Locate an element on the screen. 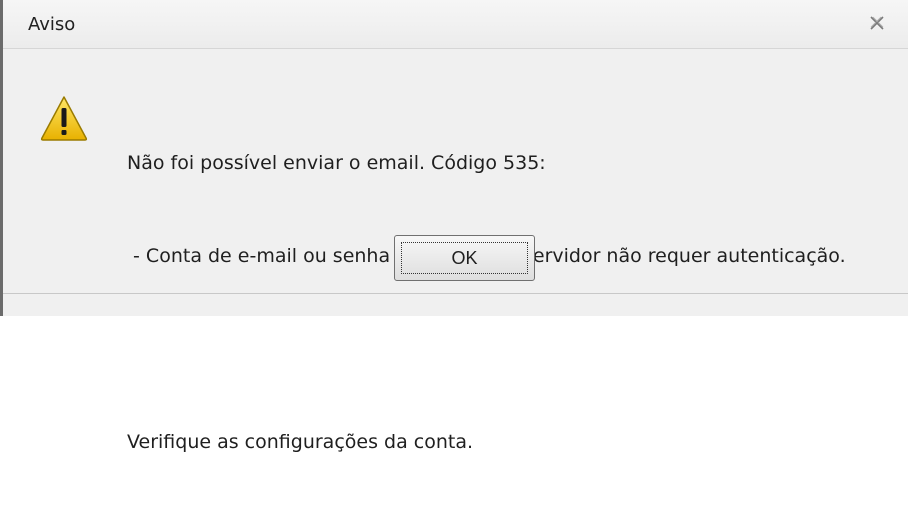  dialog-title: Aviso is located at coordinates (52, 24).